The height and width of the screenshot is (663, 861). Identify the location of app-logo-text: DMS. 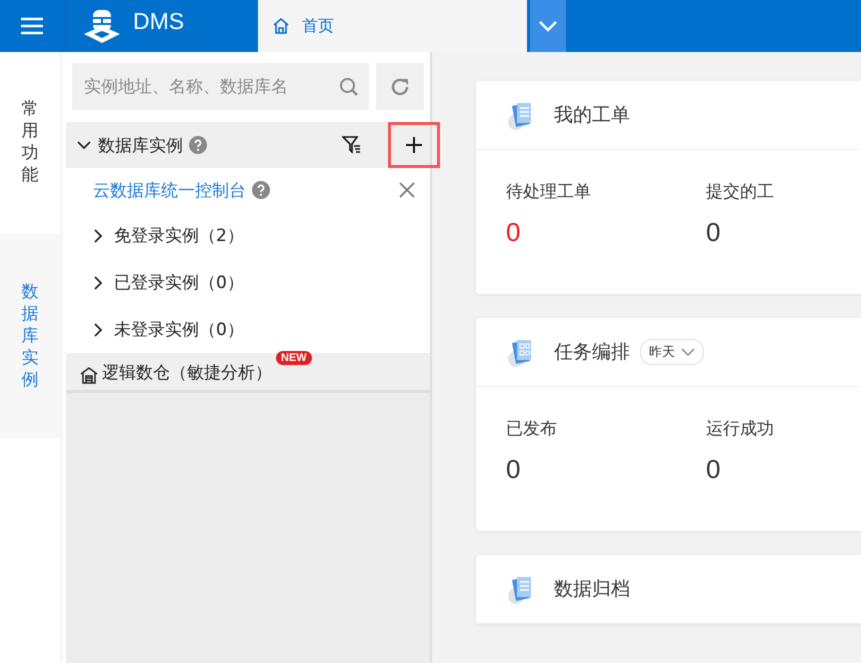
(158, 21).